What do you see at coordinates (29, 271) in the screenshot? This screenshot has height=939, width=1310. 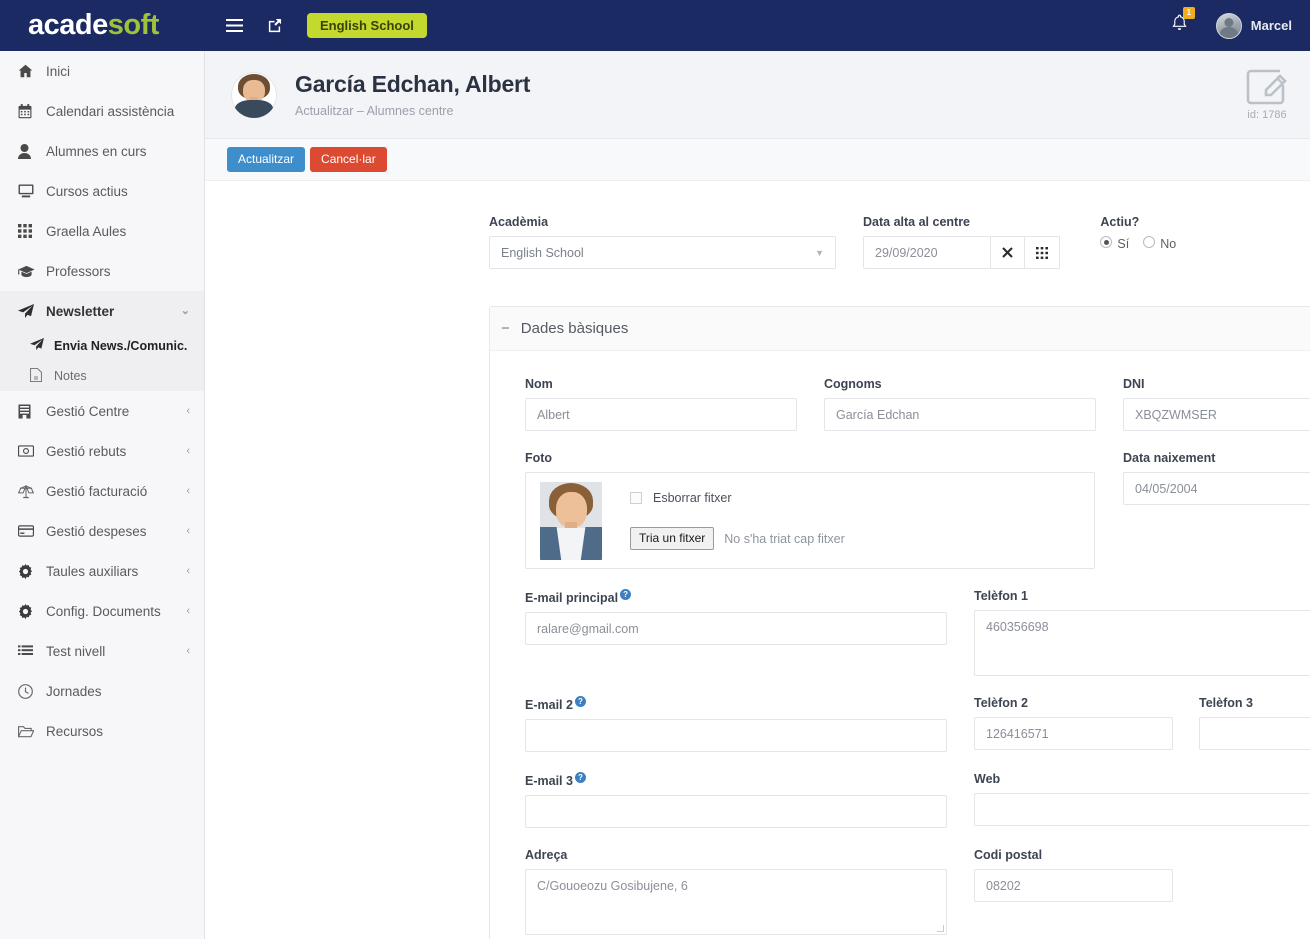 I see `graduation-cap-icon` at bounding box center [29, 271].